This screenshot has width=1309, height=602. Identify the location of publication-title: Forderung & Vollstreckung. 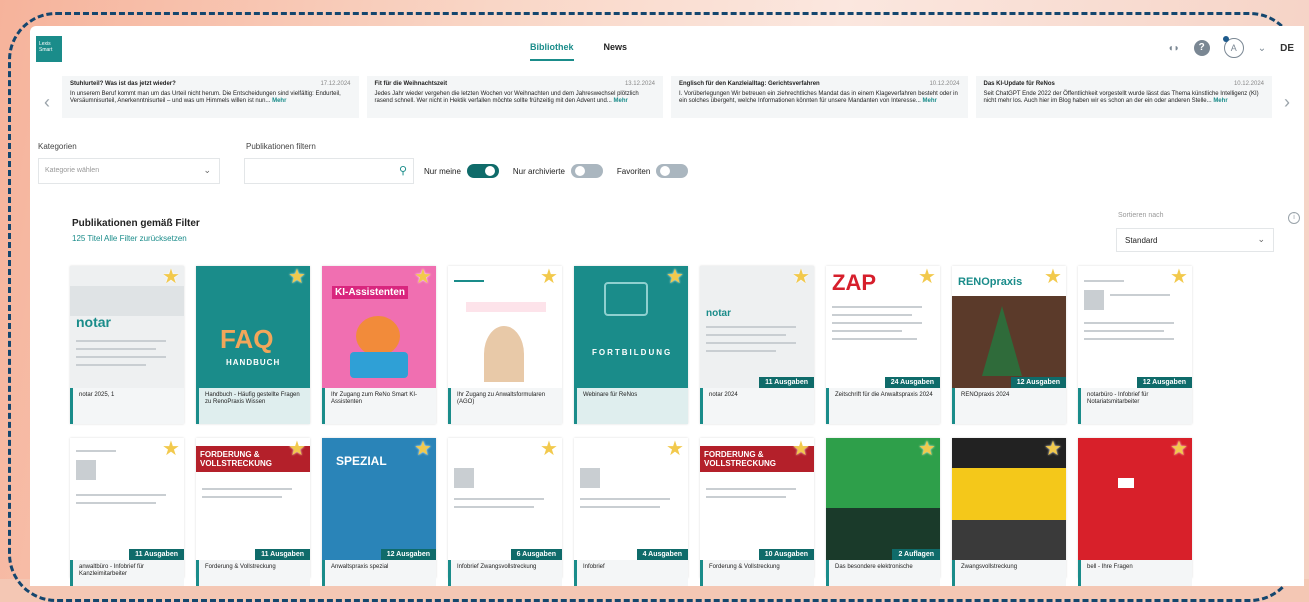
(757, 573).